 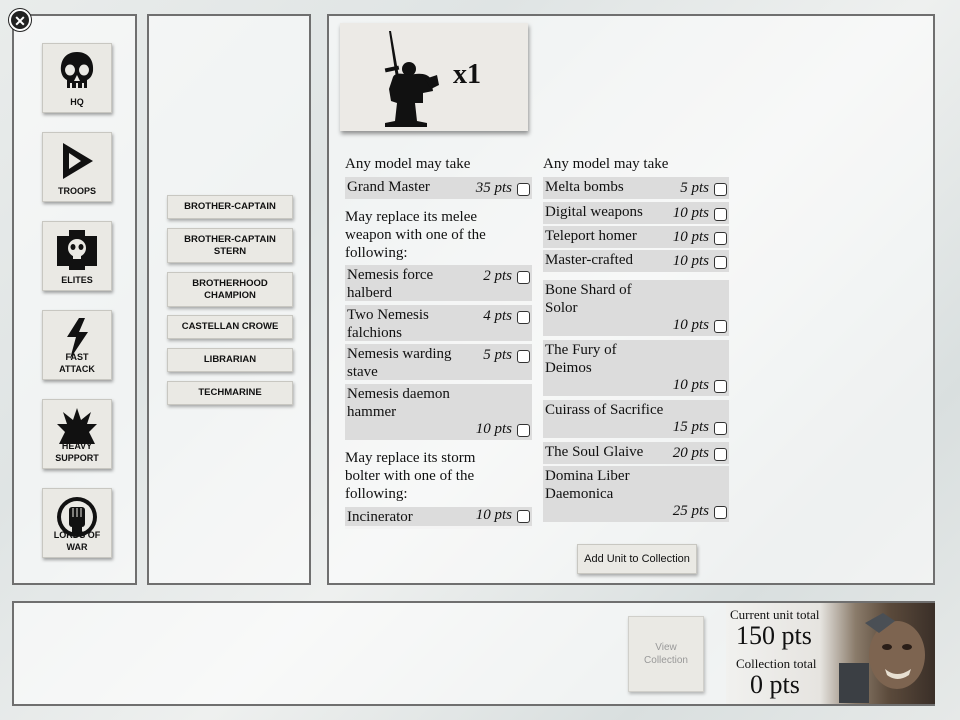 I want to click on close-icon: ✕, so click(x=20, y=21).